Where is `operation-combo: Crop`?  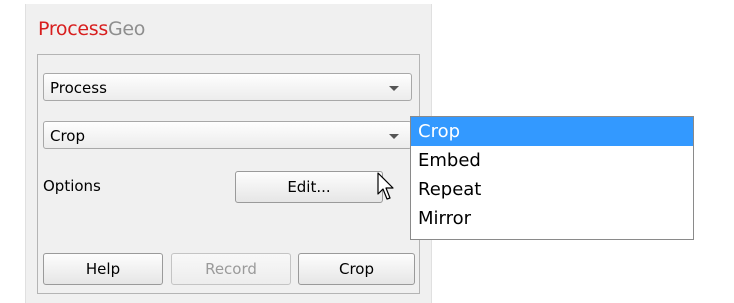
operation-combo: Crop is located at coordinates (227, 135).